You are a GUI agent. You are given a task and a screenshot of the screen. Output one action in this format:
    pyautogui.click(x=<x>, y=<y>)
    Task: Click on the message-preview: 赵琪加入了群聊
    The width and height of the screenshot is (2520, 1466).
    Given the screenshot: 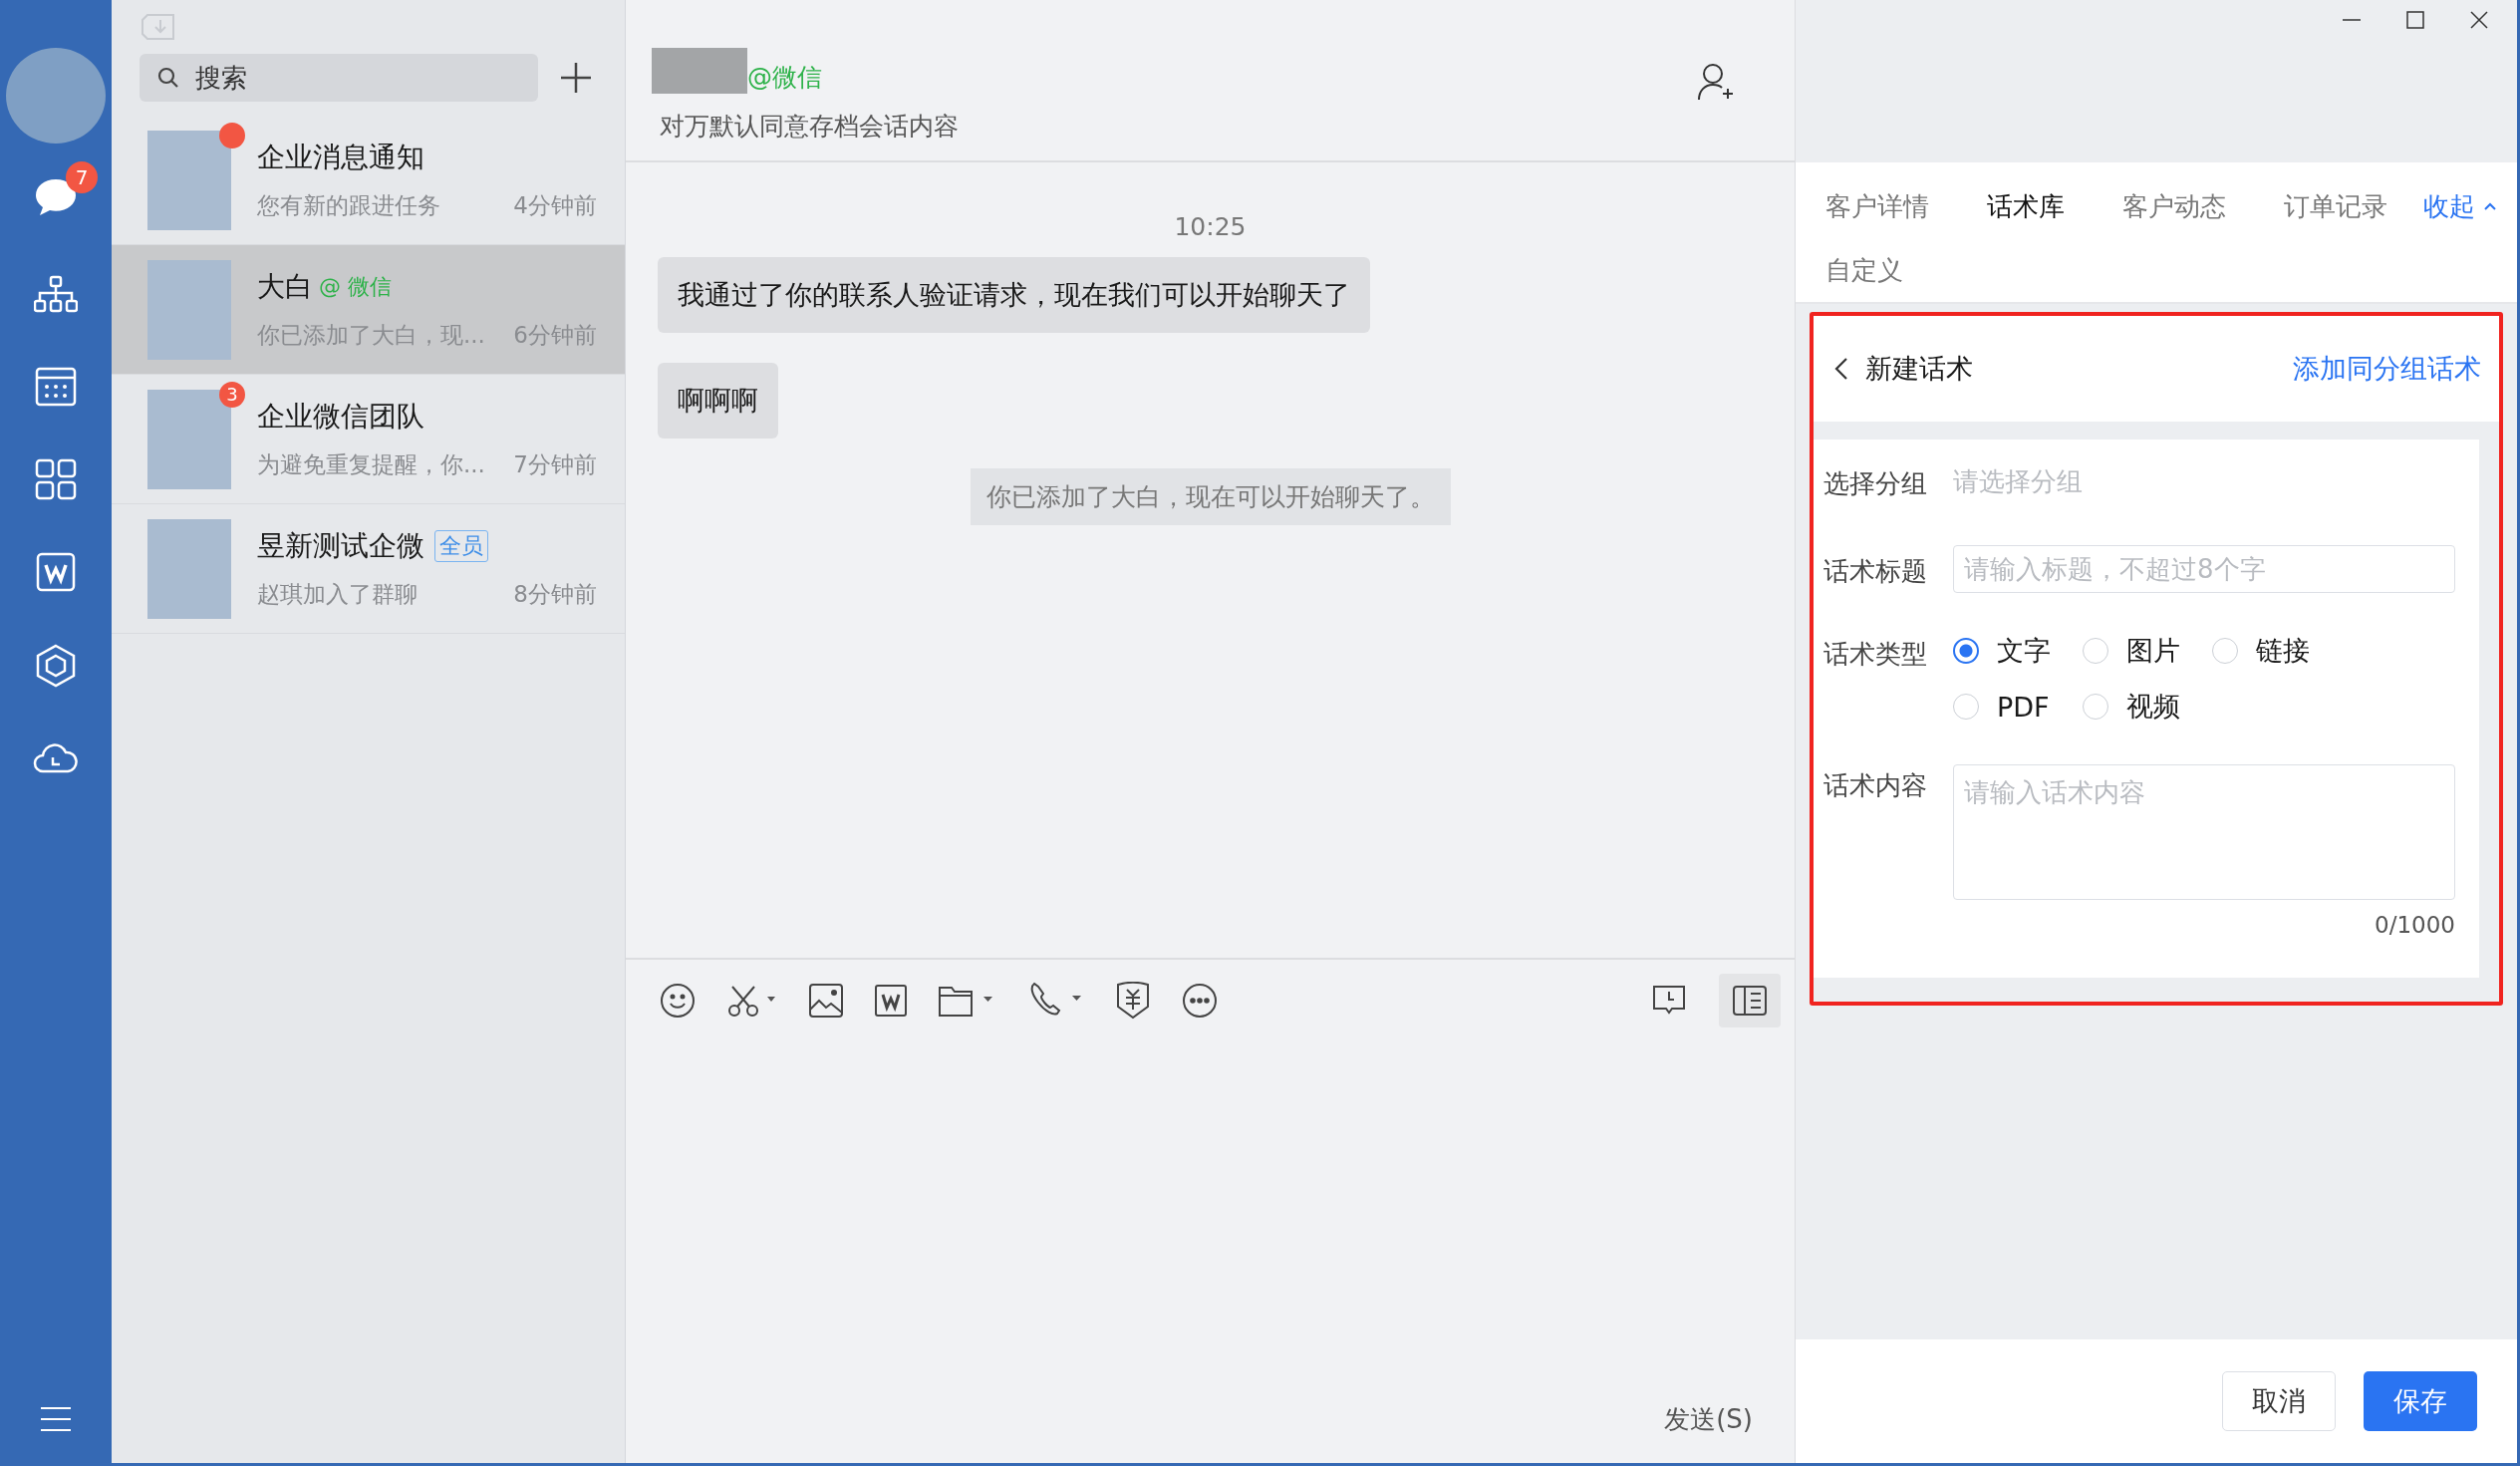 What is the action you would take?
    pyautogui.click(x=337, y=594)
    